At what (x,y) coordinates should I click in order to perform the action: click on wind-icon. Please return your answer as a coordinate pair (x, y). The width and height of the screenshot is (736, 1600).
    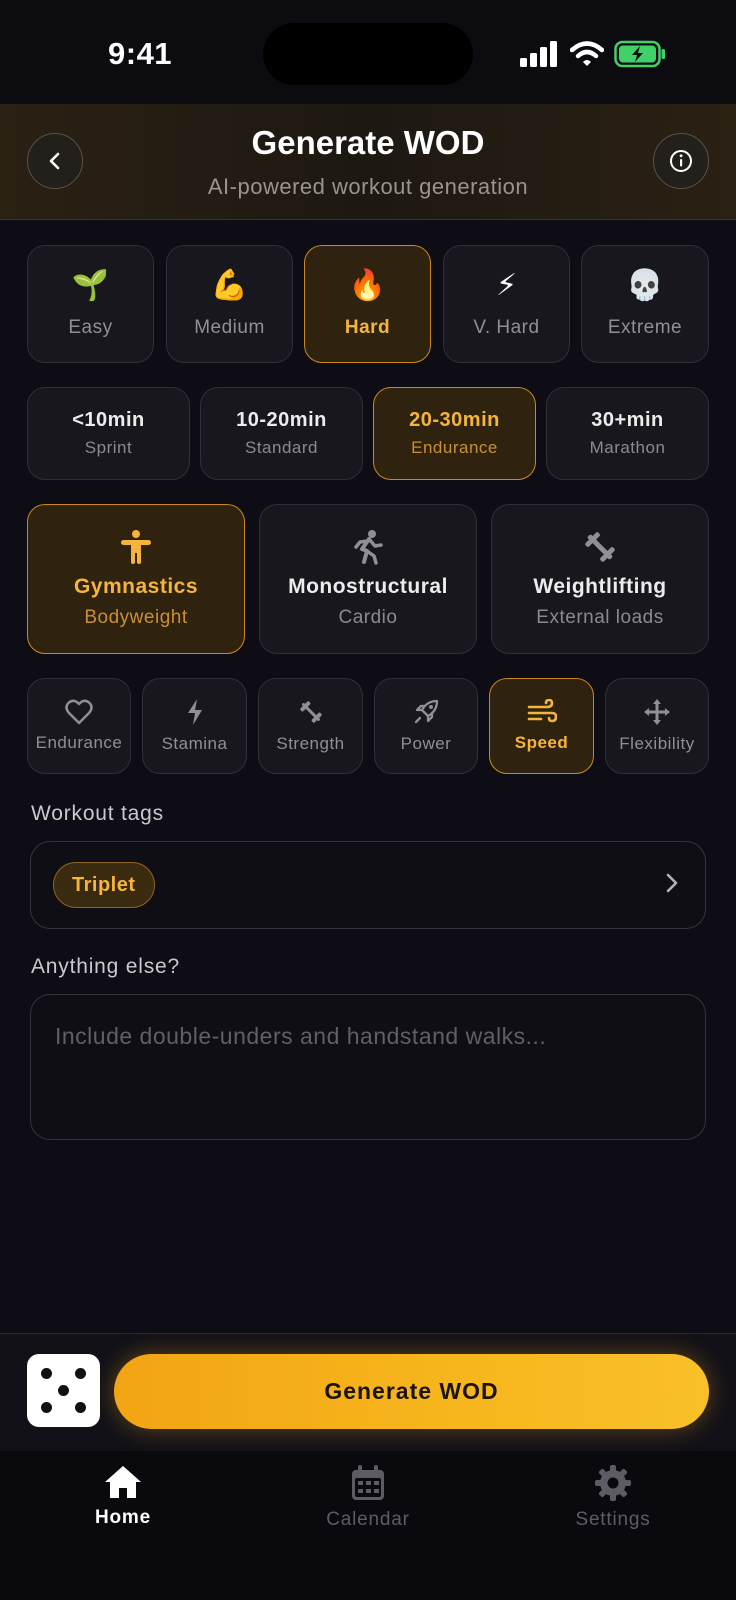
    Looking at the image, I should click on (542, 711).